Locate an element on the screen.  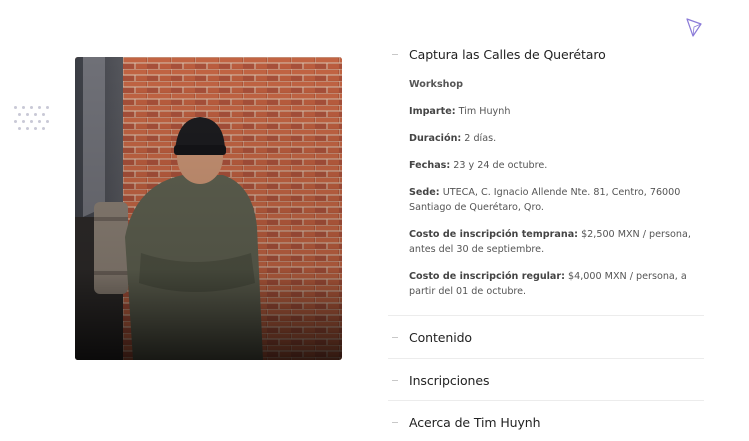
detail-instructor: Imparte: Tim Huynh is located at coordinates (460, 111).